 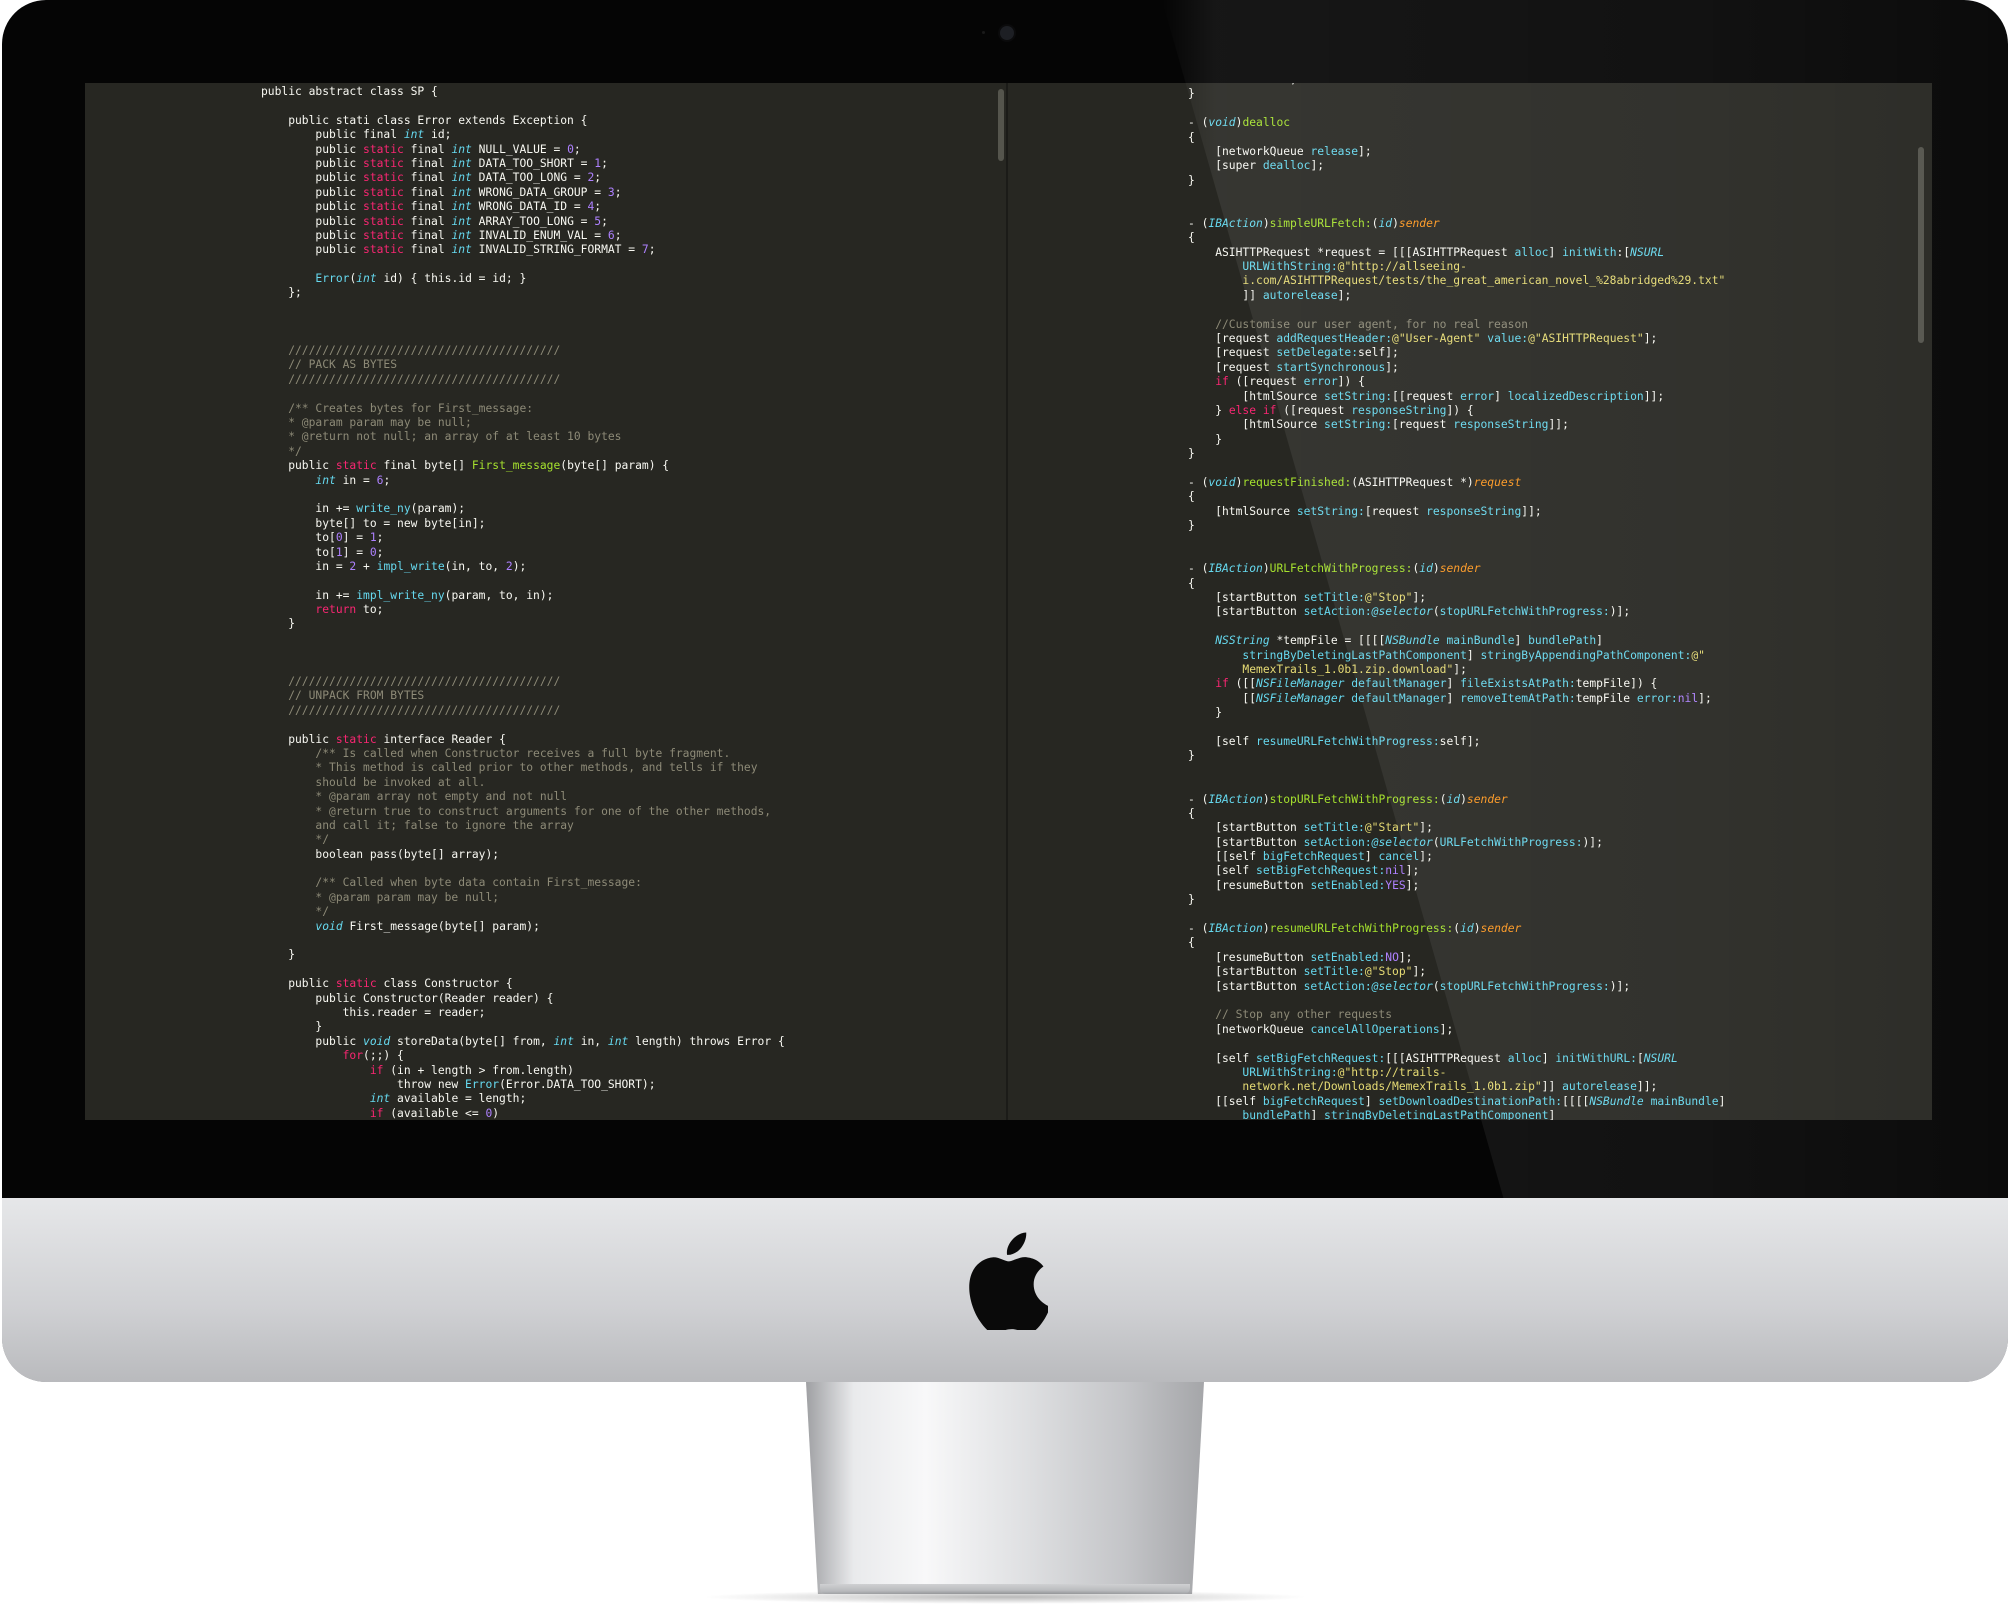 What do you see at coordinates (523, 538) in the screenshot?
I see `code-line: to[0] = 1;` at bounding box center [523, 538].